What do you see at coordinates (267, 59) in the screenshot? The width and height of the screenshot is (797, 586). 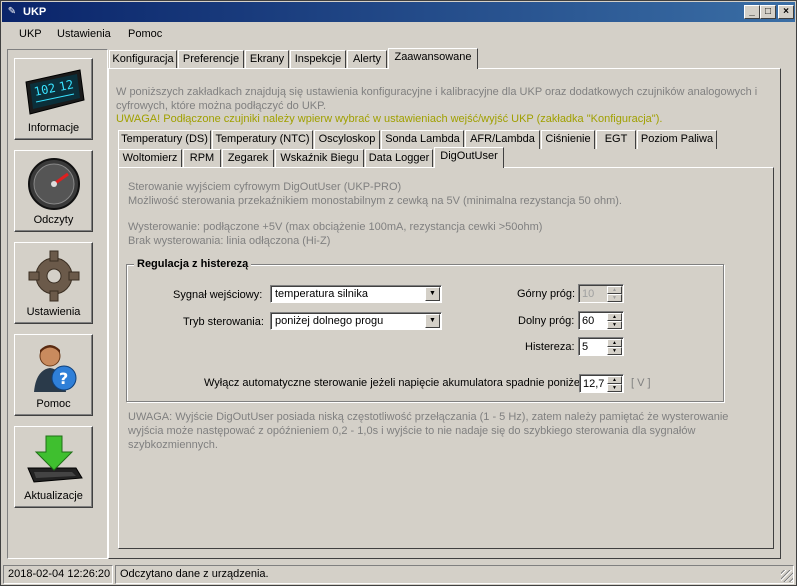 I see `tab-ekrany: Ekrany` at bounding box center [267, 59].